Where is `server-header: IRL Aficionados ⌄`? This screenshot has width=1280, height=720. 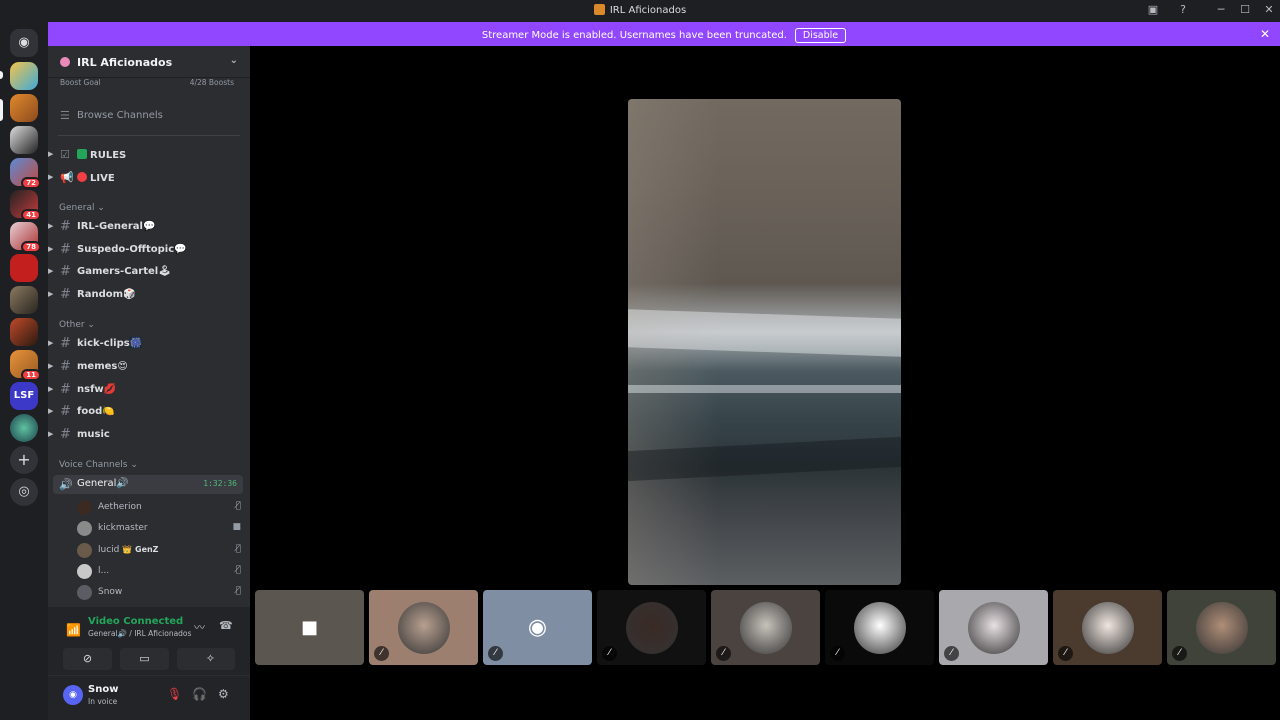 server-header: IRL Aficionados ⌄ is located at coordinates (149, 62).